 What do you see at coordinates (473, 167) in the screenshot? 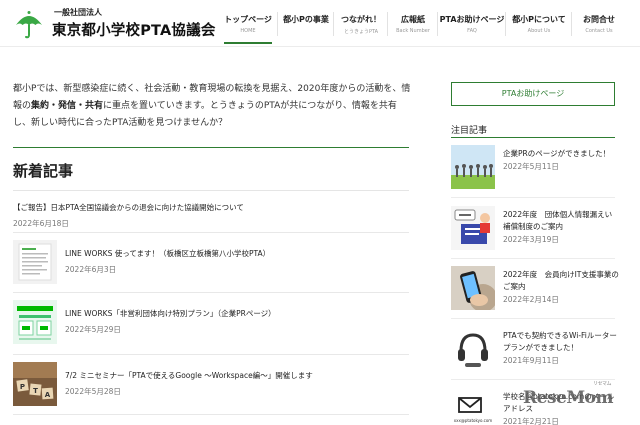
I see `people-thumb` at bounding box center [473, 167].